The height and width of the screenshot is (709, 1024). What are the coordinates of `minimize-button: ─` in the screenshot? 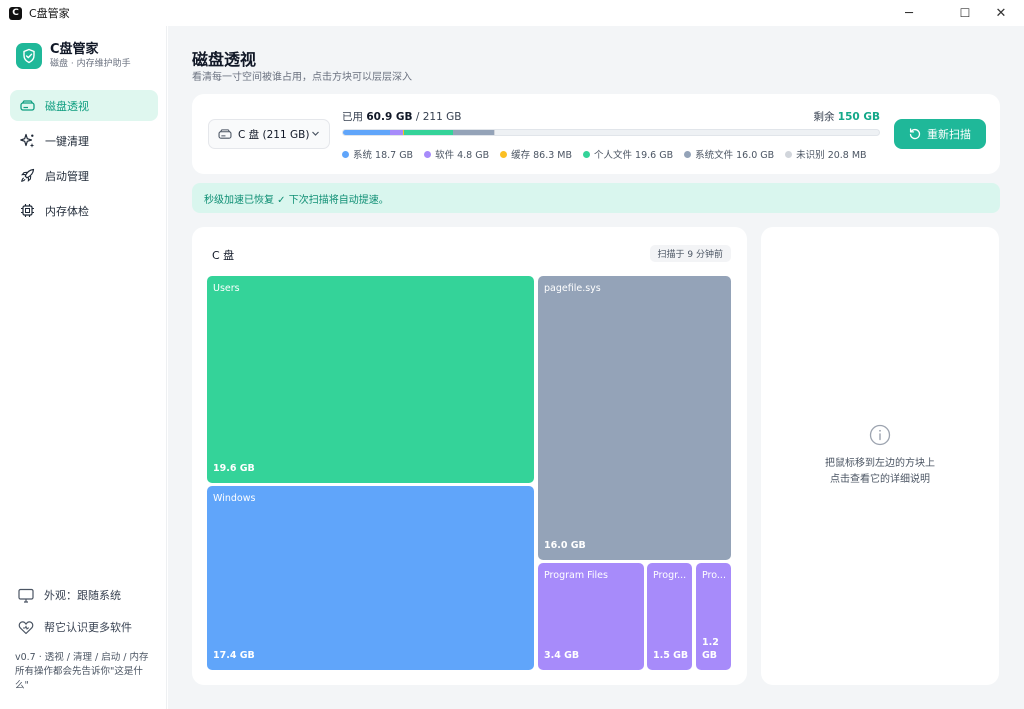 It's located at (909, 13).